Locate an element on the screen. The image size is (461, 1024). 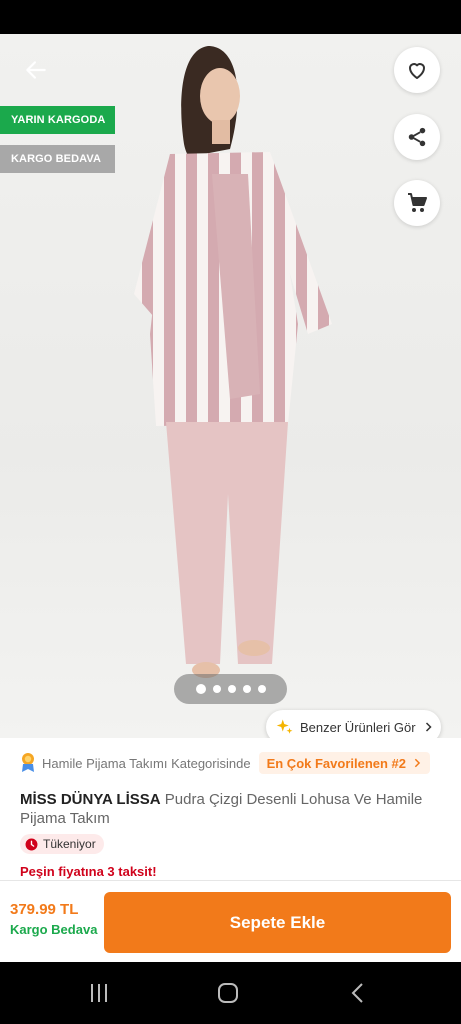
share-button is located at coordinates (417, 137).